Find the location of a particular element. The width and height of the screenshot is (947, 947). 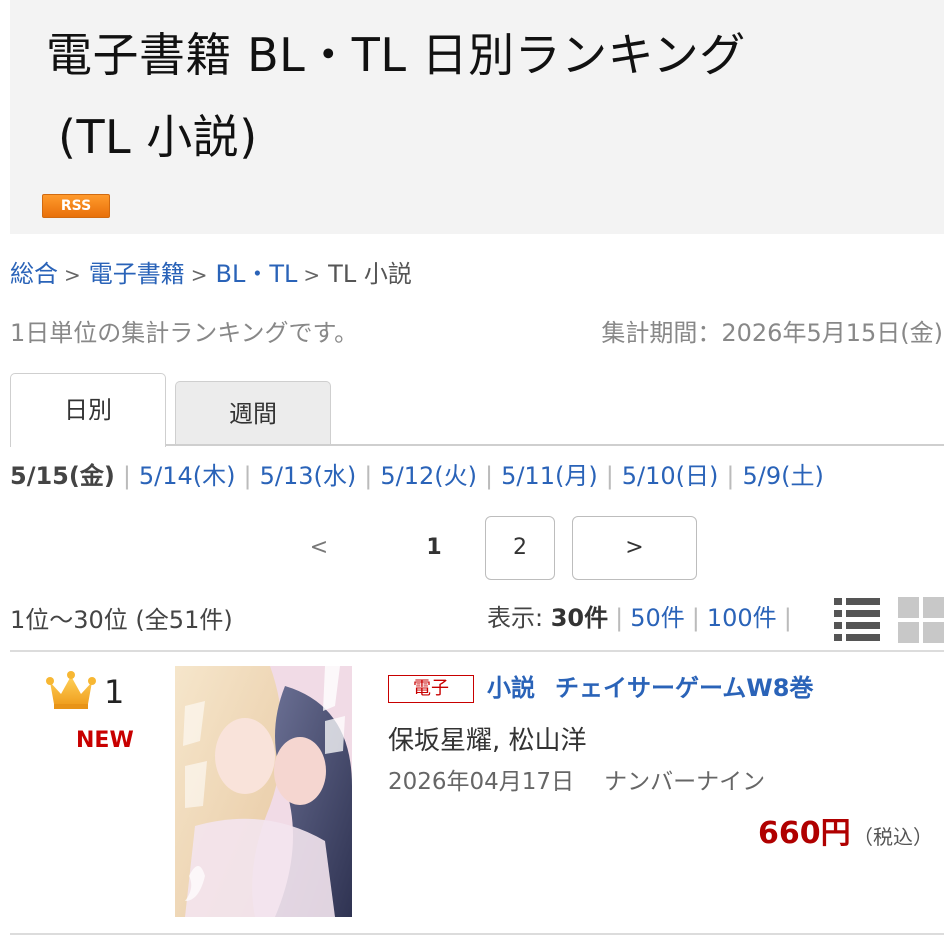

new-badge: NEW is located at coordinates (105, 740).